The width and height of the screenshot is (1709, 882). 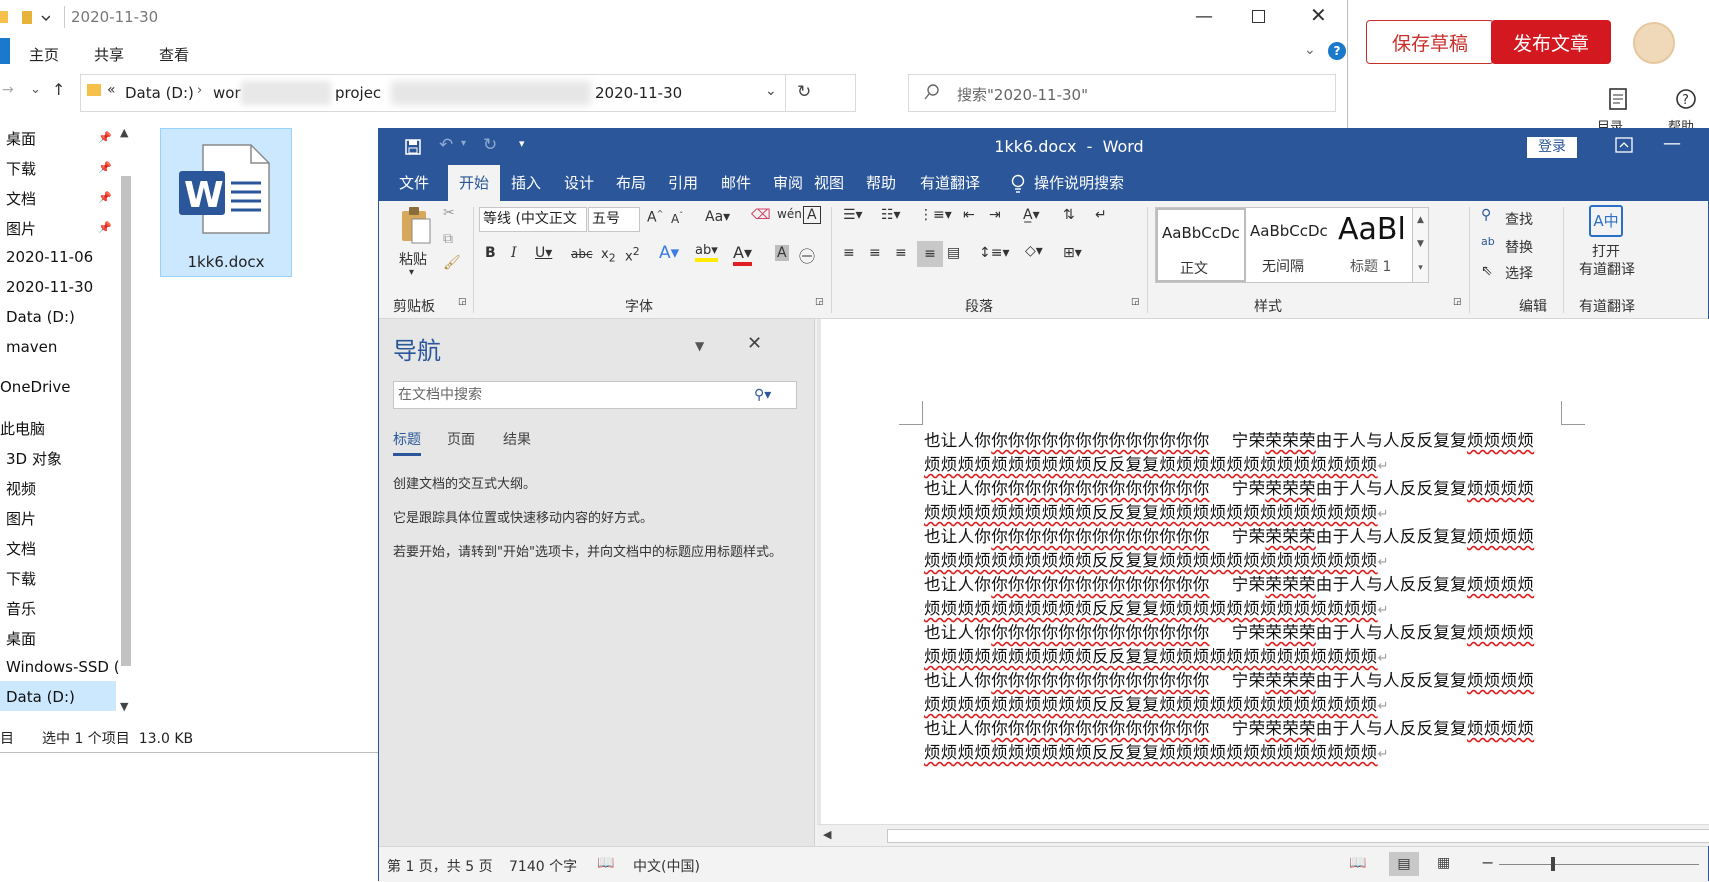 What do you see at coordinates (788, 183) in the screenshot?
I see `tab-review: 审阅` at bounding box center [788, 183].